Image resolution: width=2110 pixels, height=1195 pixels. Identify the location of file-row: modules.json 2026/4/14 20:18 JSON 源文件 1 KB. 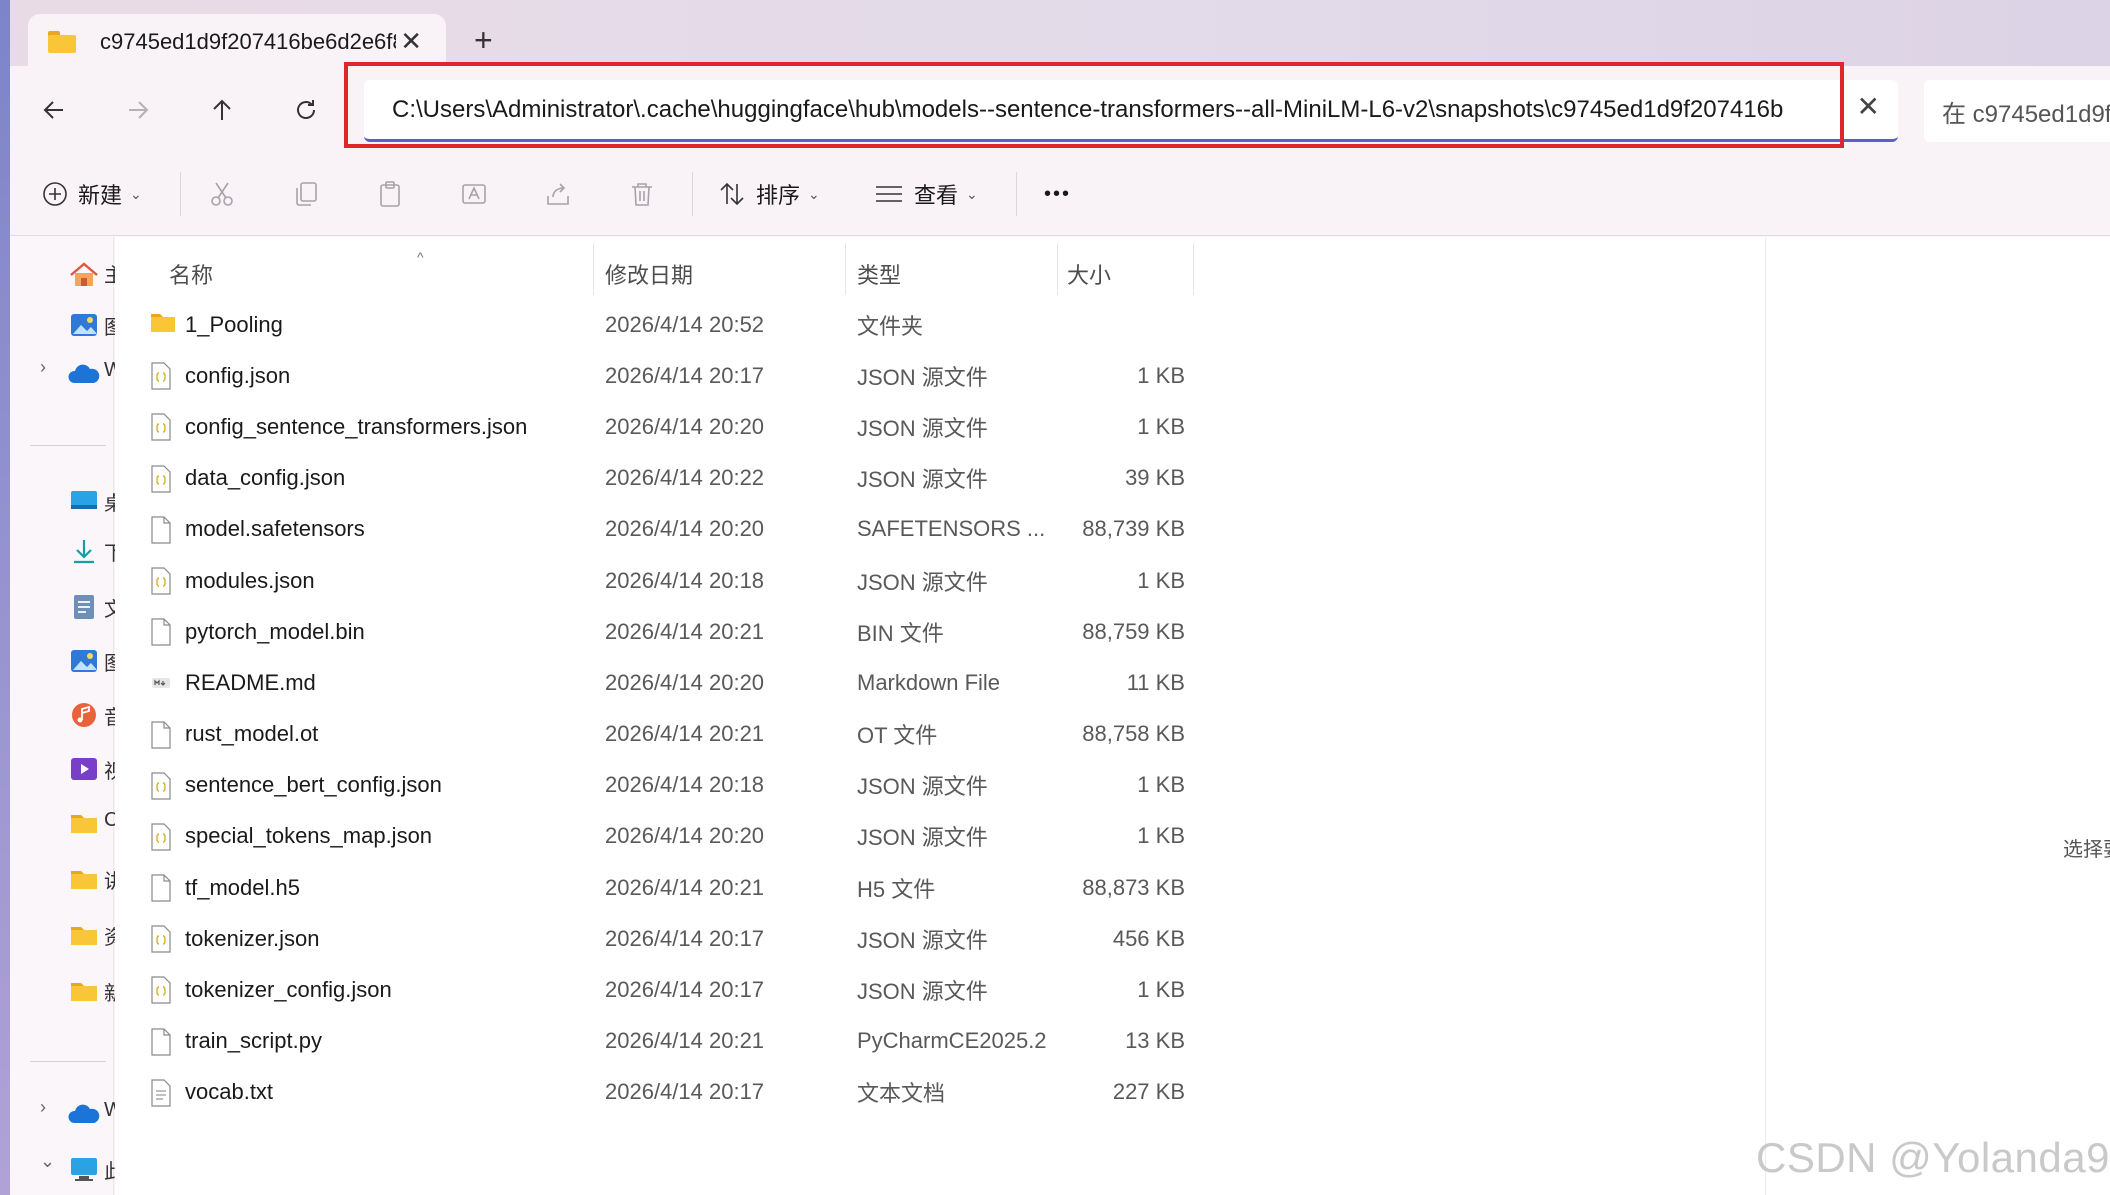
(665, 580).